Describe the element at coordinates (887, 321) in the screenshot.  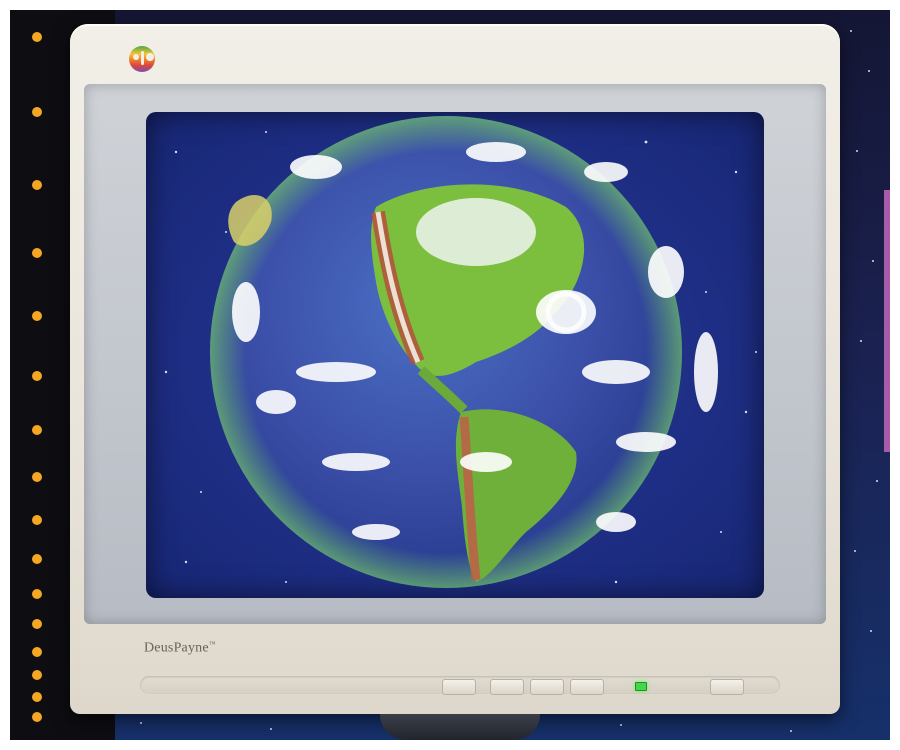
I see `accent-bar` at that location.